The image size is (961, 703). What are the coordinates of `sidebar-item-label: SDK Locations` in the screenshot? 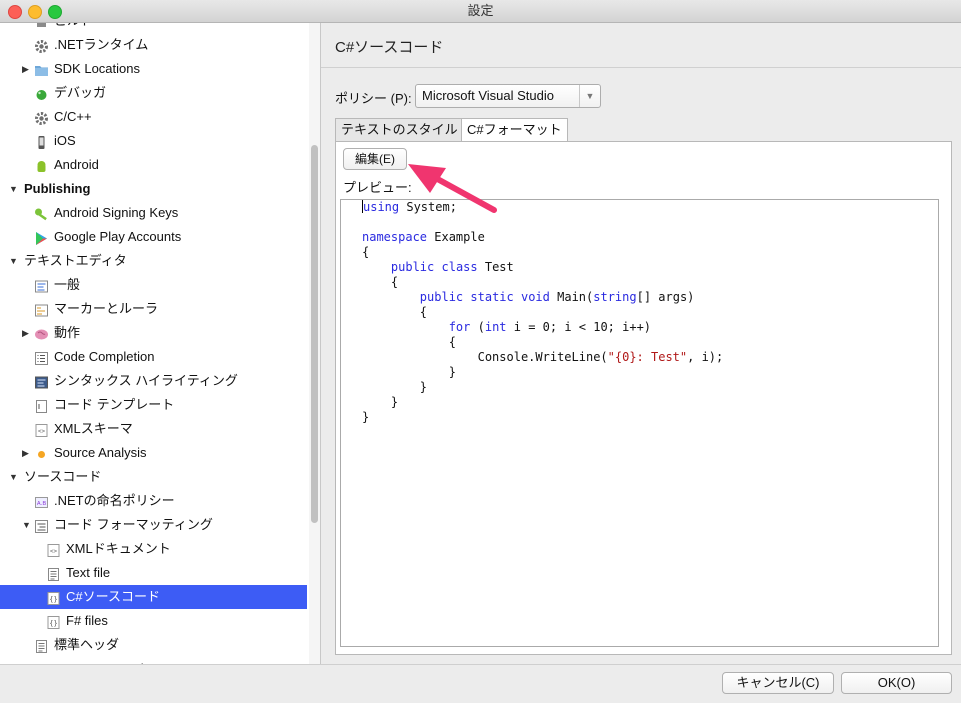 It's located at (97, 68).